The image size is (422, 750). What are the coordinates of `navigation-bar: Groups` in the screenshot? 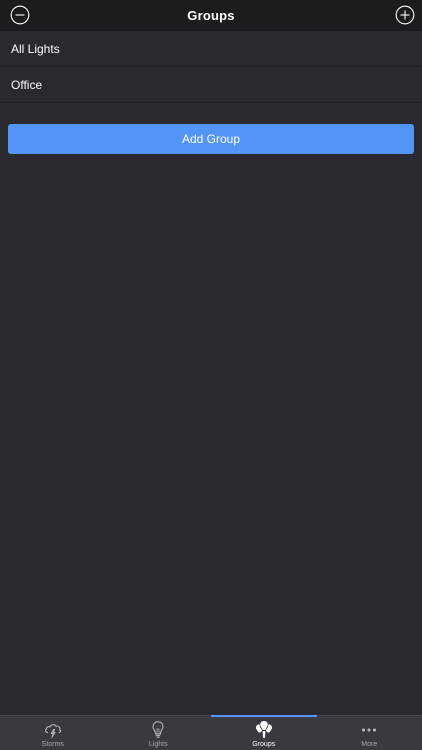 It's located at (211, 15).